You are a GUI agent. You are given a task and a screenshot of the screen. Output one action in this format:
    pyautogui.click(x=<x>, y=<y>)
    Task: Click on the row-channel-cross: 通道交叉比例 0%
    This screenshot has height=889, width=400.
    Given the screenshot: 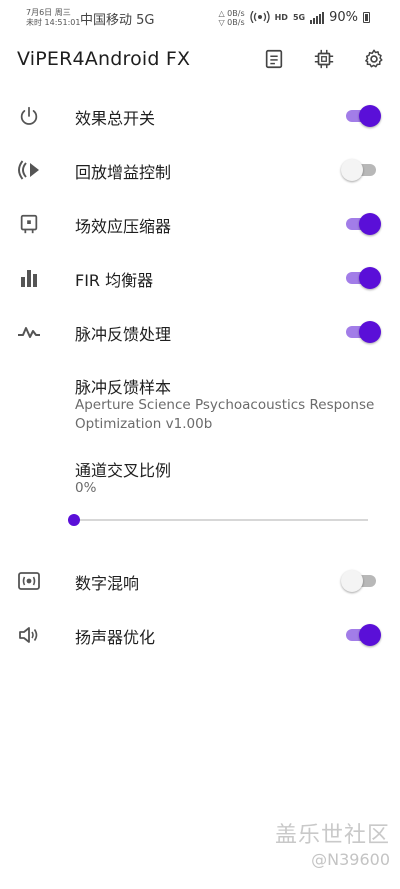 What is the action you would take?
    pyautogui.click(x=200, y=476)
    